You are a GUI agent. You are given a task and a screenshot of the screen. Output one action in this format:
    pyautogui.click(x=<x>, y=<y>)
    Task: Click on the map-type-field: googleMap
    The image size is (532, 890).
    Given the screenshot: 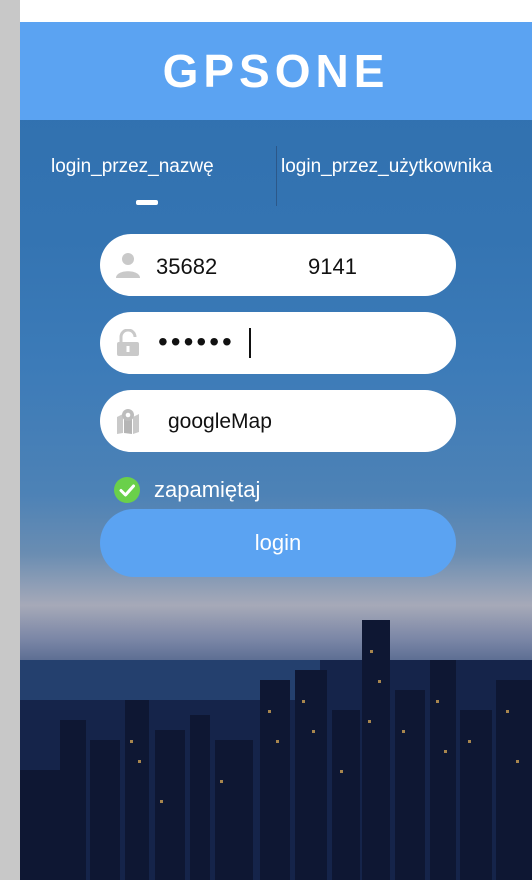 What is the action you would take?
    pyautogui.click(x=278, y=421)
    